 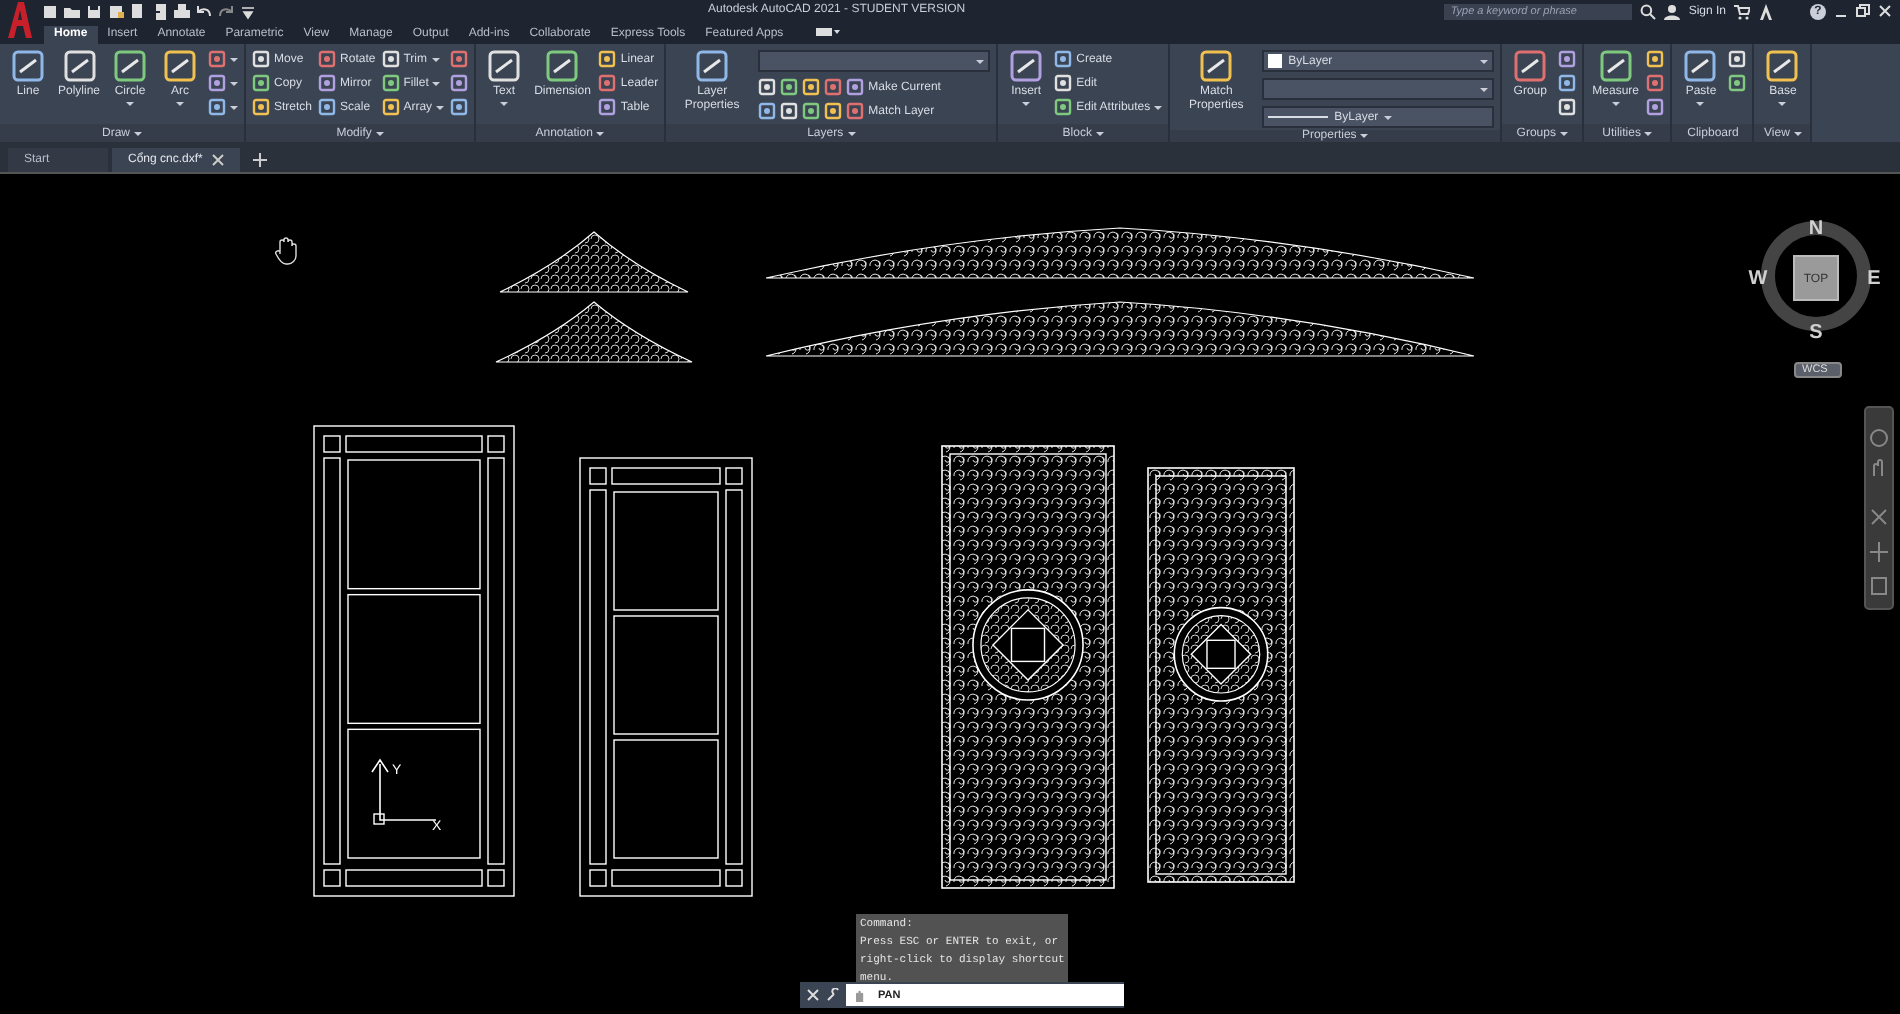 I want to click on save-as-icon, so click(x=116, y=11).